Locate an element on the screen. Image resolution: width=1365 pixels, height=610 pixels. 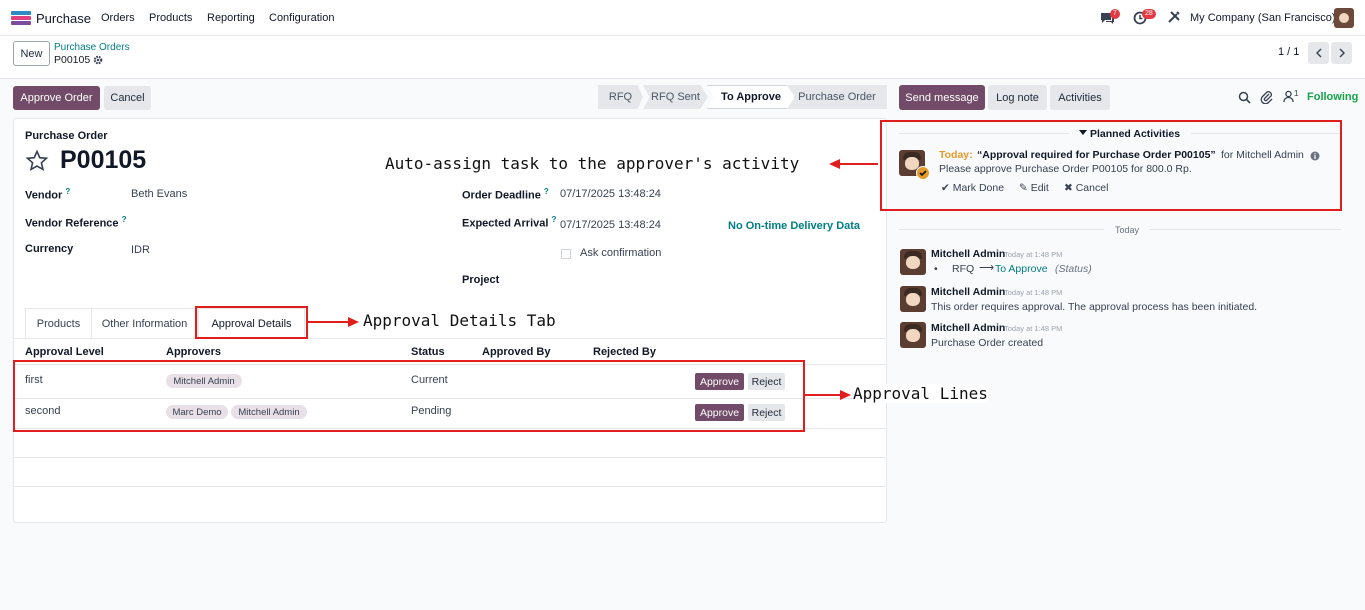
company-switcher: My Company (San Francisco) is located at coordinates (1263, 18).